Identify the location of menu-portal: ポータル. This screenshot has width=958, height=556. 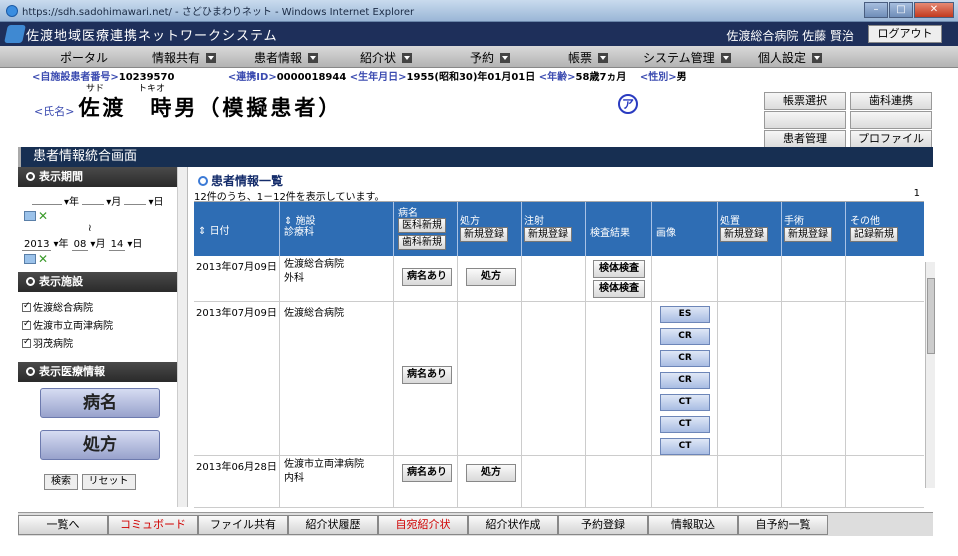
(84, 57).